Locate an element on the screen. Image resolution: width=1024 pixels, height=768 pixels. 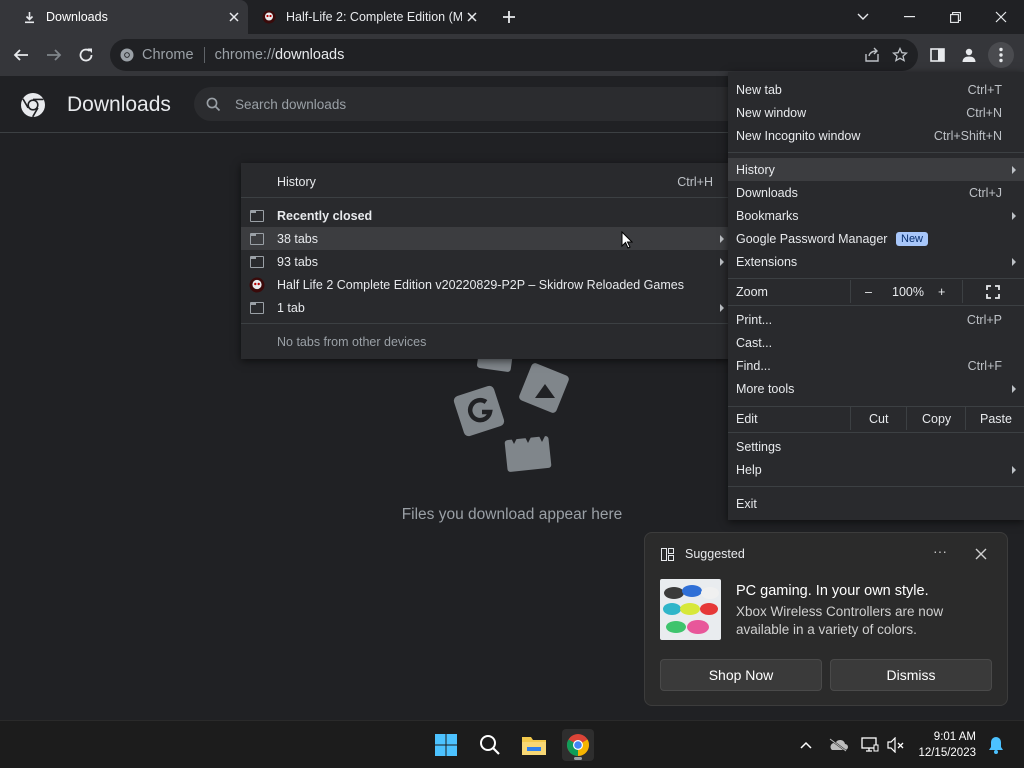
tab-title: Downloads is located at coordinates (77, 17).